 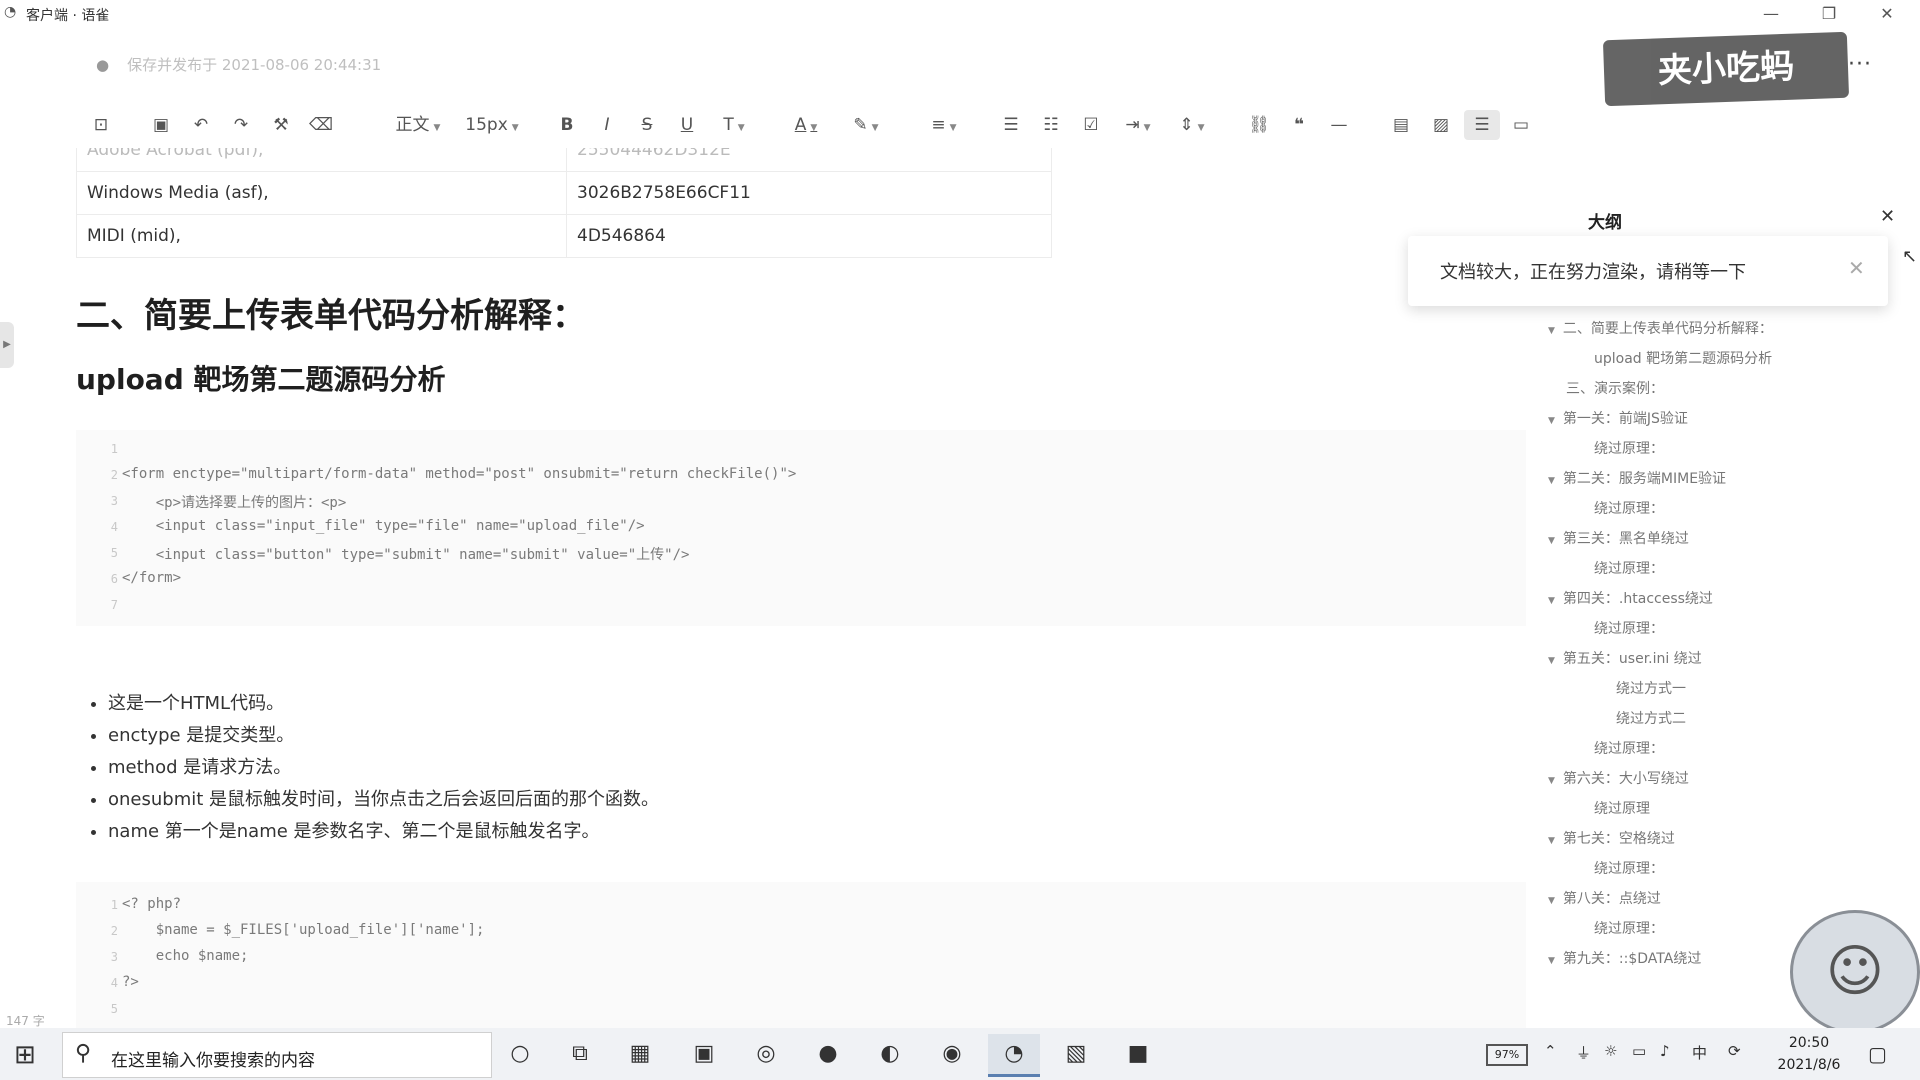 What do you see at coordinates (1583, 1052) in the screenshot?
I see `usb-icon: ⏚` at bounding box center [1583, 1052].